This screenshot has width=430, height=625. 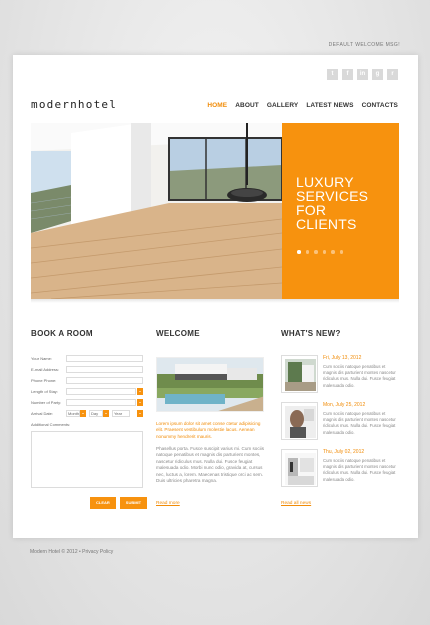 I want to click on comments-label: Additional Comments:, so click(x=51, y=424).